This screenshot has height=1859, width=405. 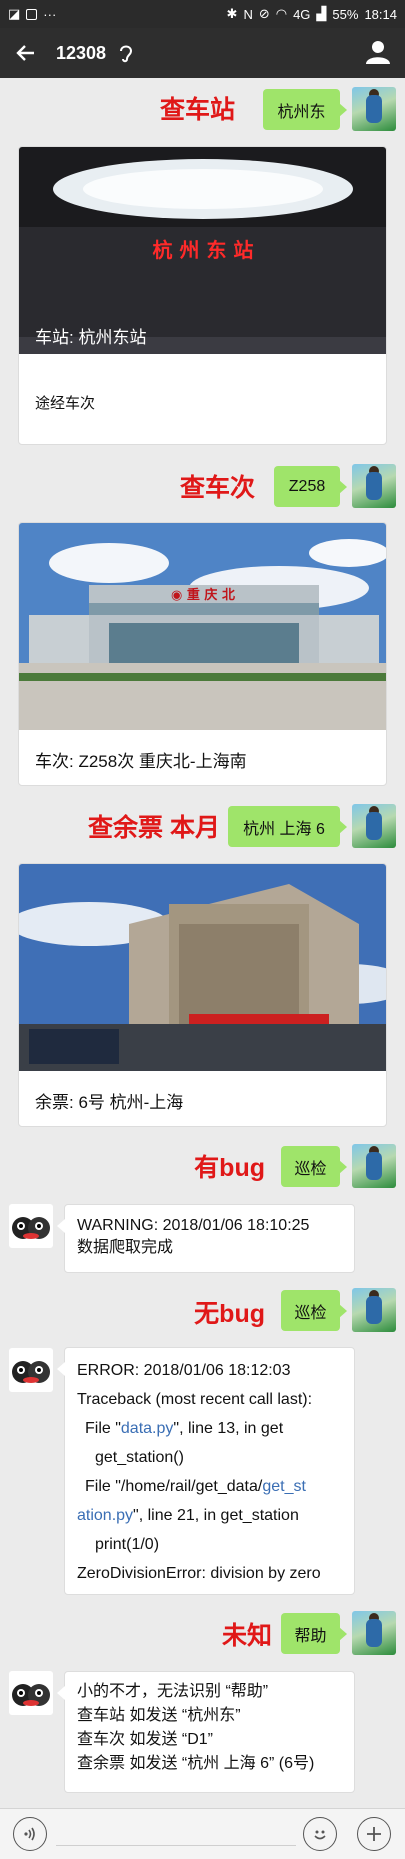 What do you see at coordinates (310, 486) in the screenshot?
I see `sent-message-bubble: Z258` at bounding box center [310, 486].